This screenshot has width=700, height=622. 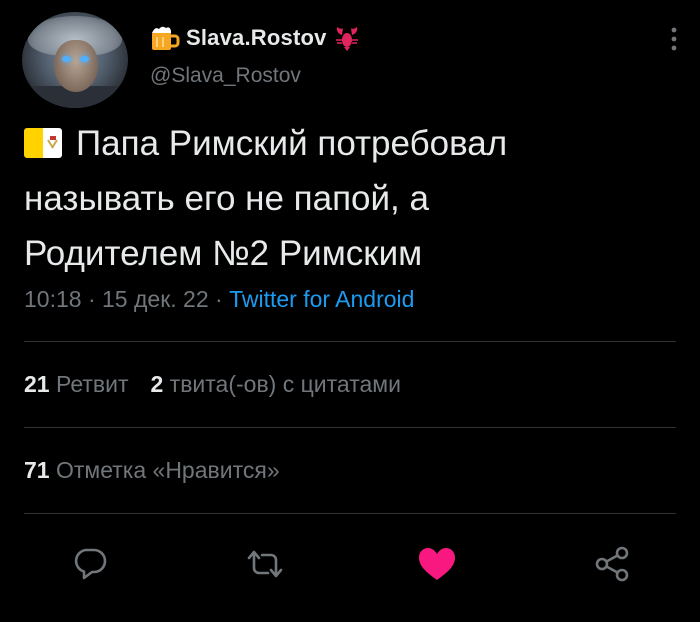 What do you see at coordinates (349, 143) in the screenshot?
I see `tweet-line: Папа Римский потребовал` at bounding box center [349, 143].